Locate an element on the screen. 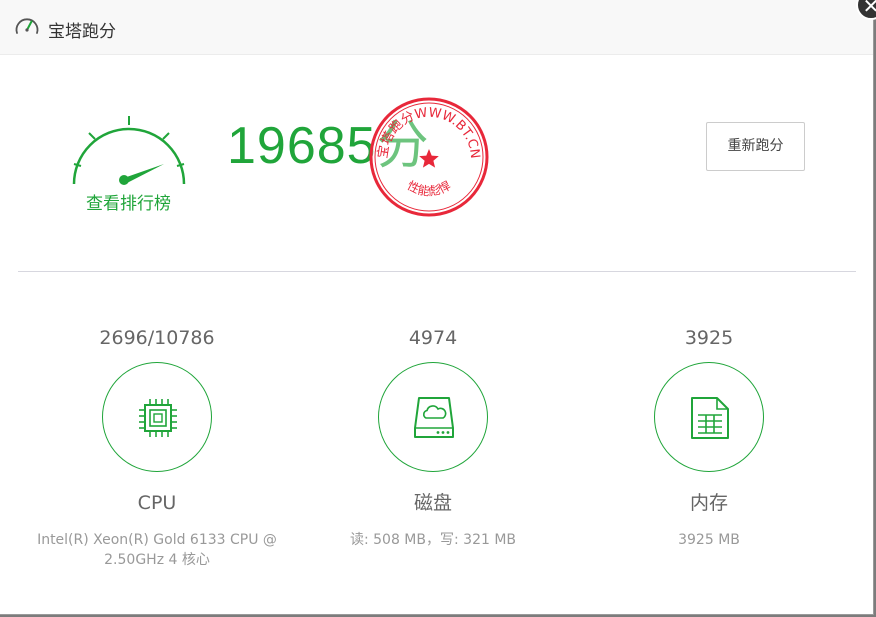  cpu-ring is located at coordinates (157, 417).